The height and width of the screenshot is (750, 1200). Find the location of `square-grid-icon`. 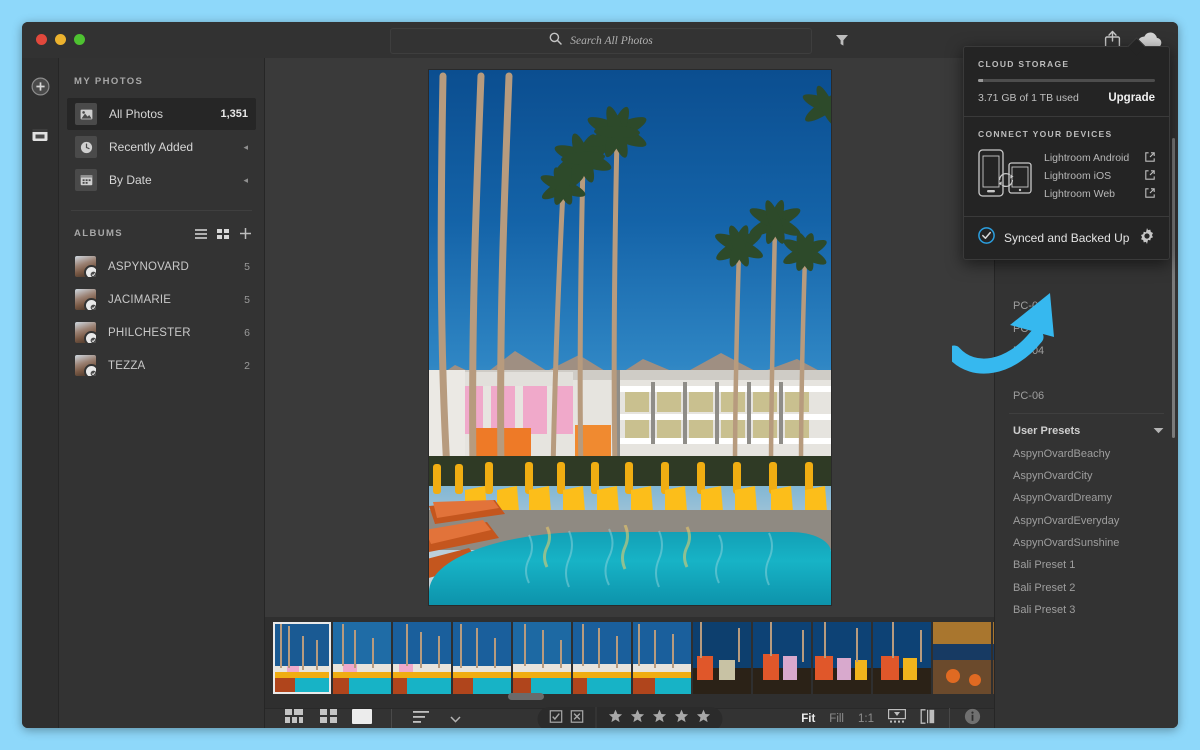

square-grid-icon is located at coordinates (328, 718).